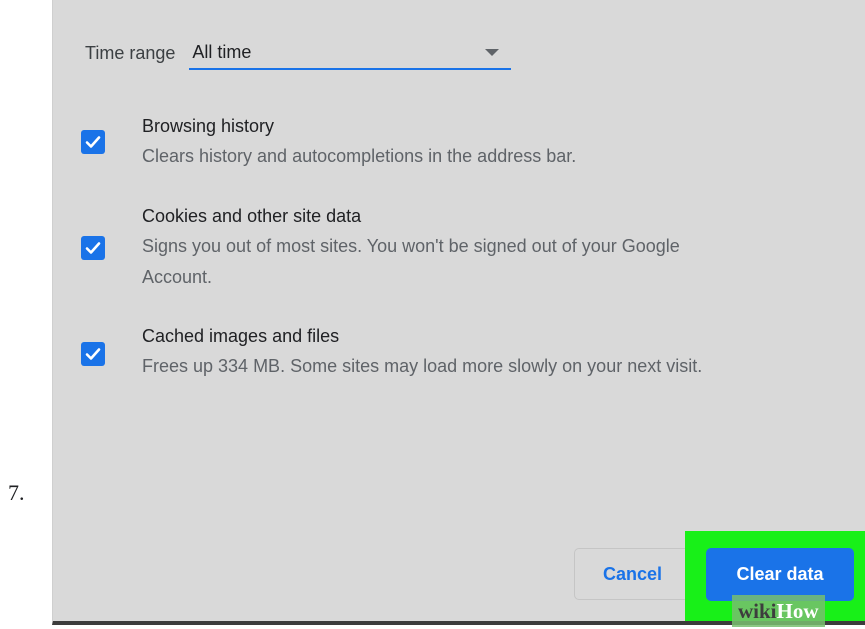 Image resolution: width=865 pixels, height=629 pixels. I want to click on time-range-label: Time range, so click(130, 52).